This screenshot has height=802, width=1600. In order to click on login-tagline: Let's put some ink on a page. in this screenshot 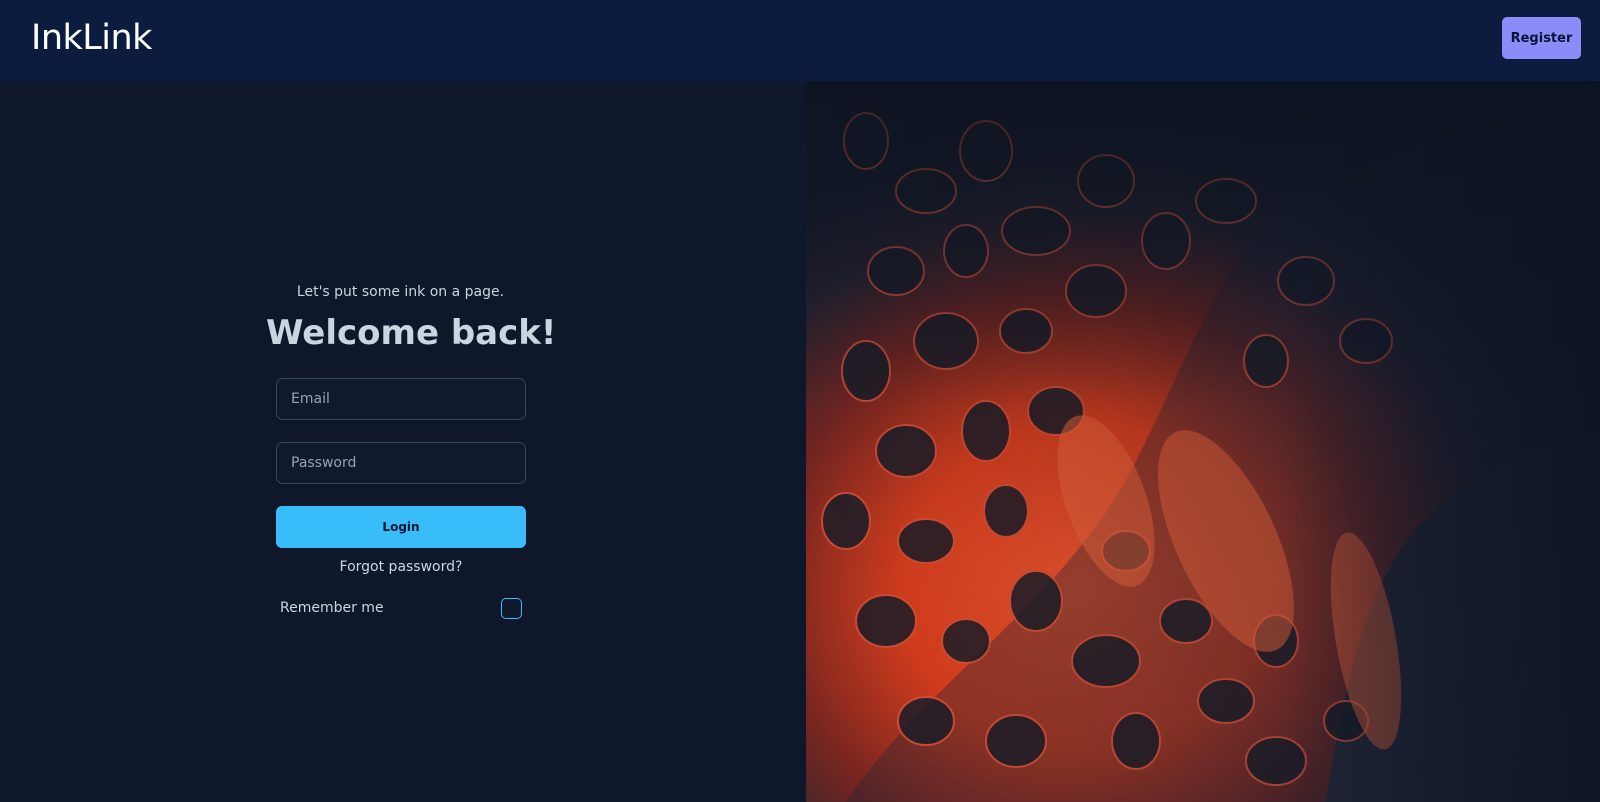, I will do `click(400, 292)`.